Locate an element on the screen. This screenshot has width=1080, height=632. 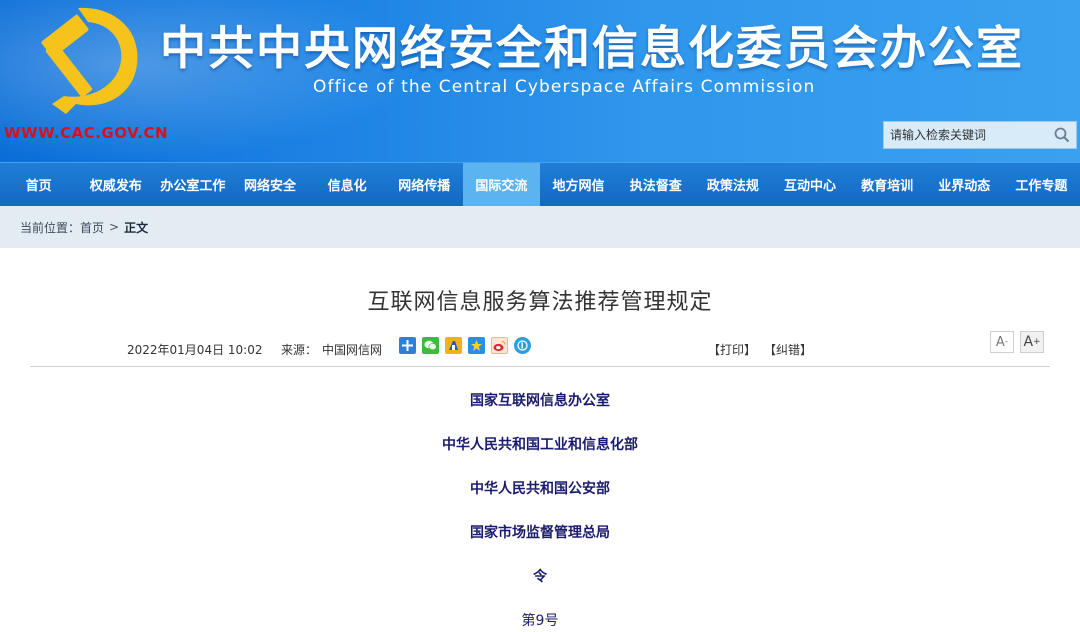
plus-share-icon is located at coordinates (407, 345).